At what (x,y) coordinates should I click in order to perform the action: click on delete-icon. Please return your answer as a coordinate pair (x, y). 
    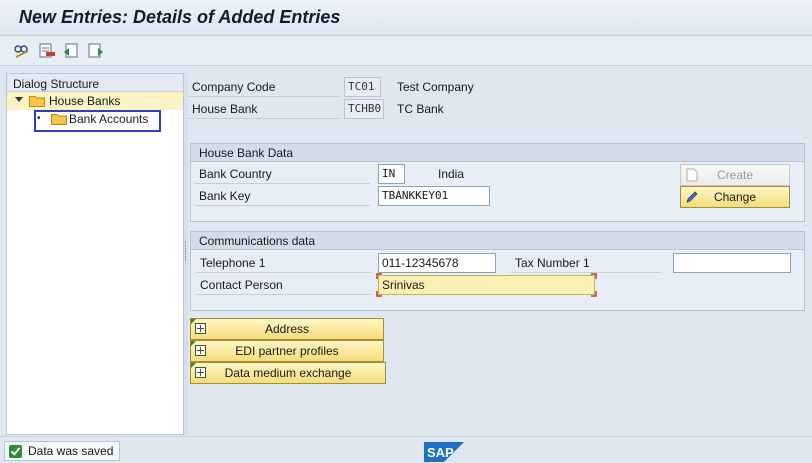
    Looking at the image, I should click on (47, 51).